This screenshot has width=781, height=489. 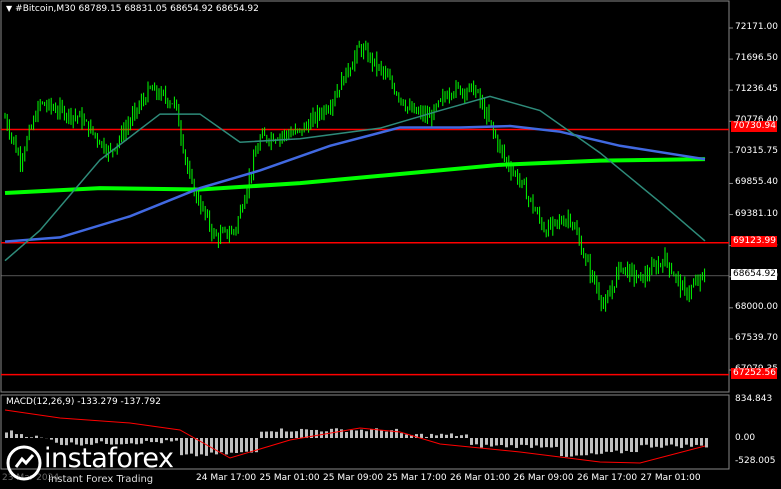 I want to click on logo-tagline: Instant Forex Trading, so click(x=101, y=479).